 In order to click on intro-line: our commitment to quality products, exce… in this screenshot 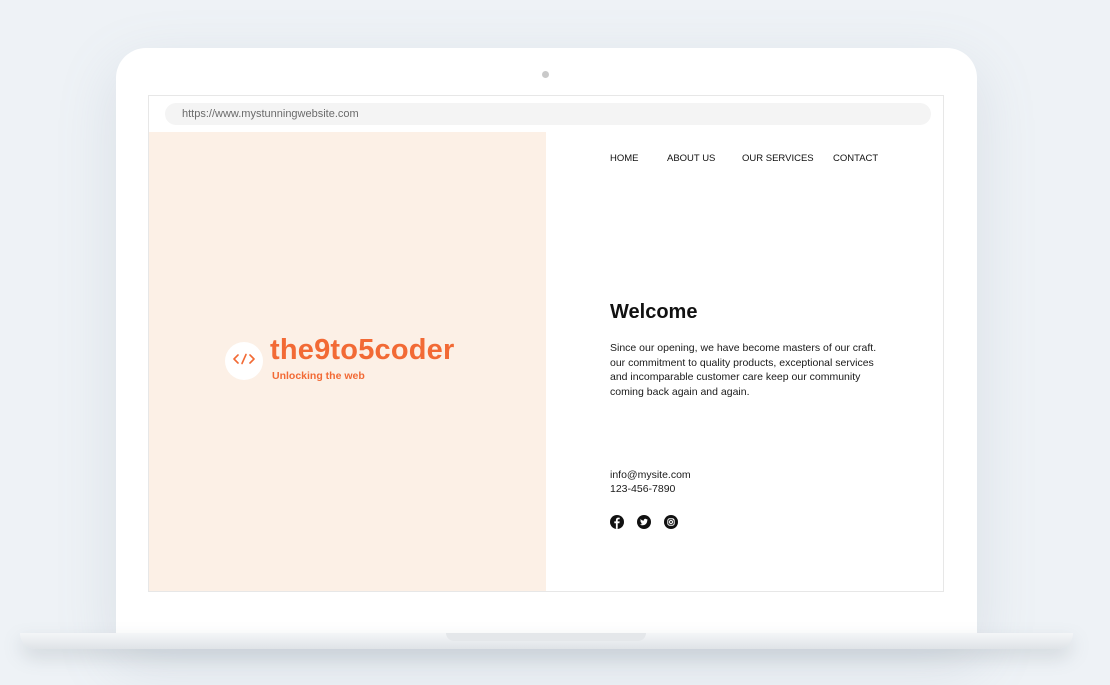, I will do `click(742, 362)`.